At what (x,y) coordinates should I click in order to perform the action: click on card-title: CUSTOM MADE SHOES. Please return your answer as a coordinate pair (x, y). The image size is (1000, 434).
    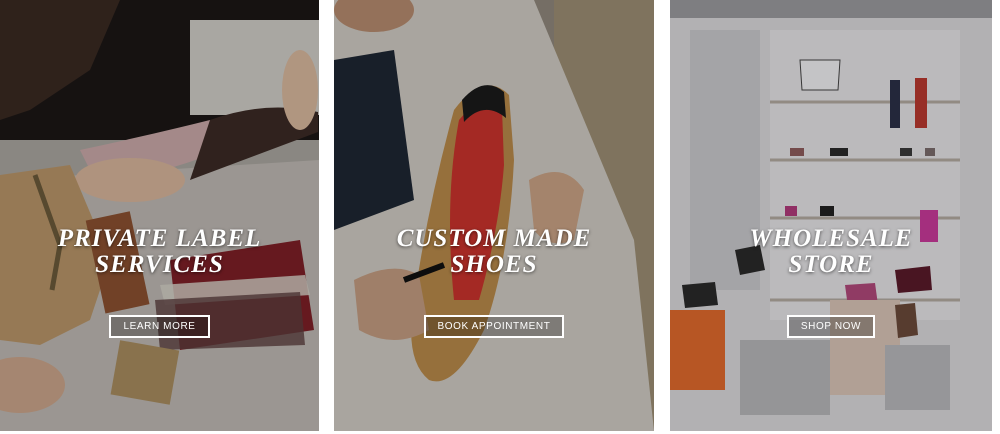
    Looking at the image, I should click on (494, 252).